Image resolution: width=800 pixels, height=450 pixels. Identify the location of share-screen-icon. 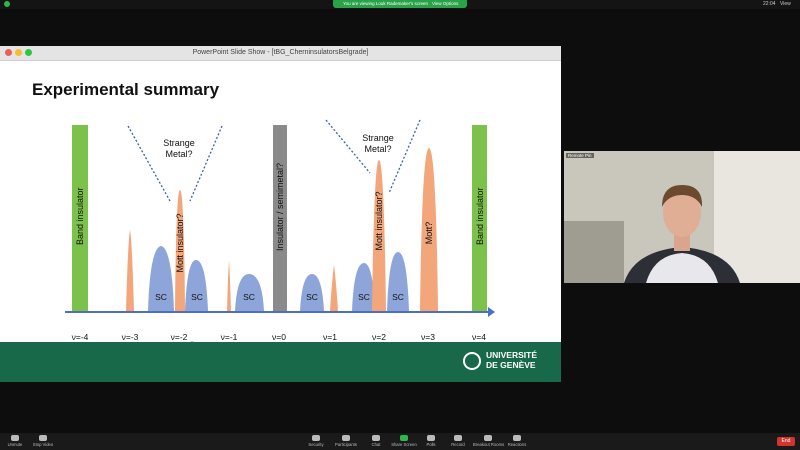
(404, 438).